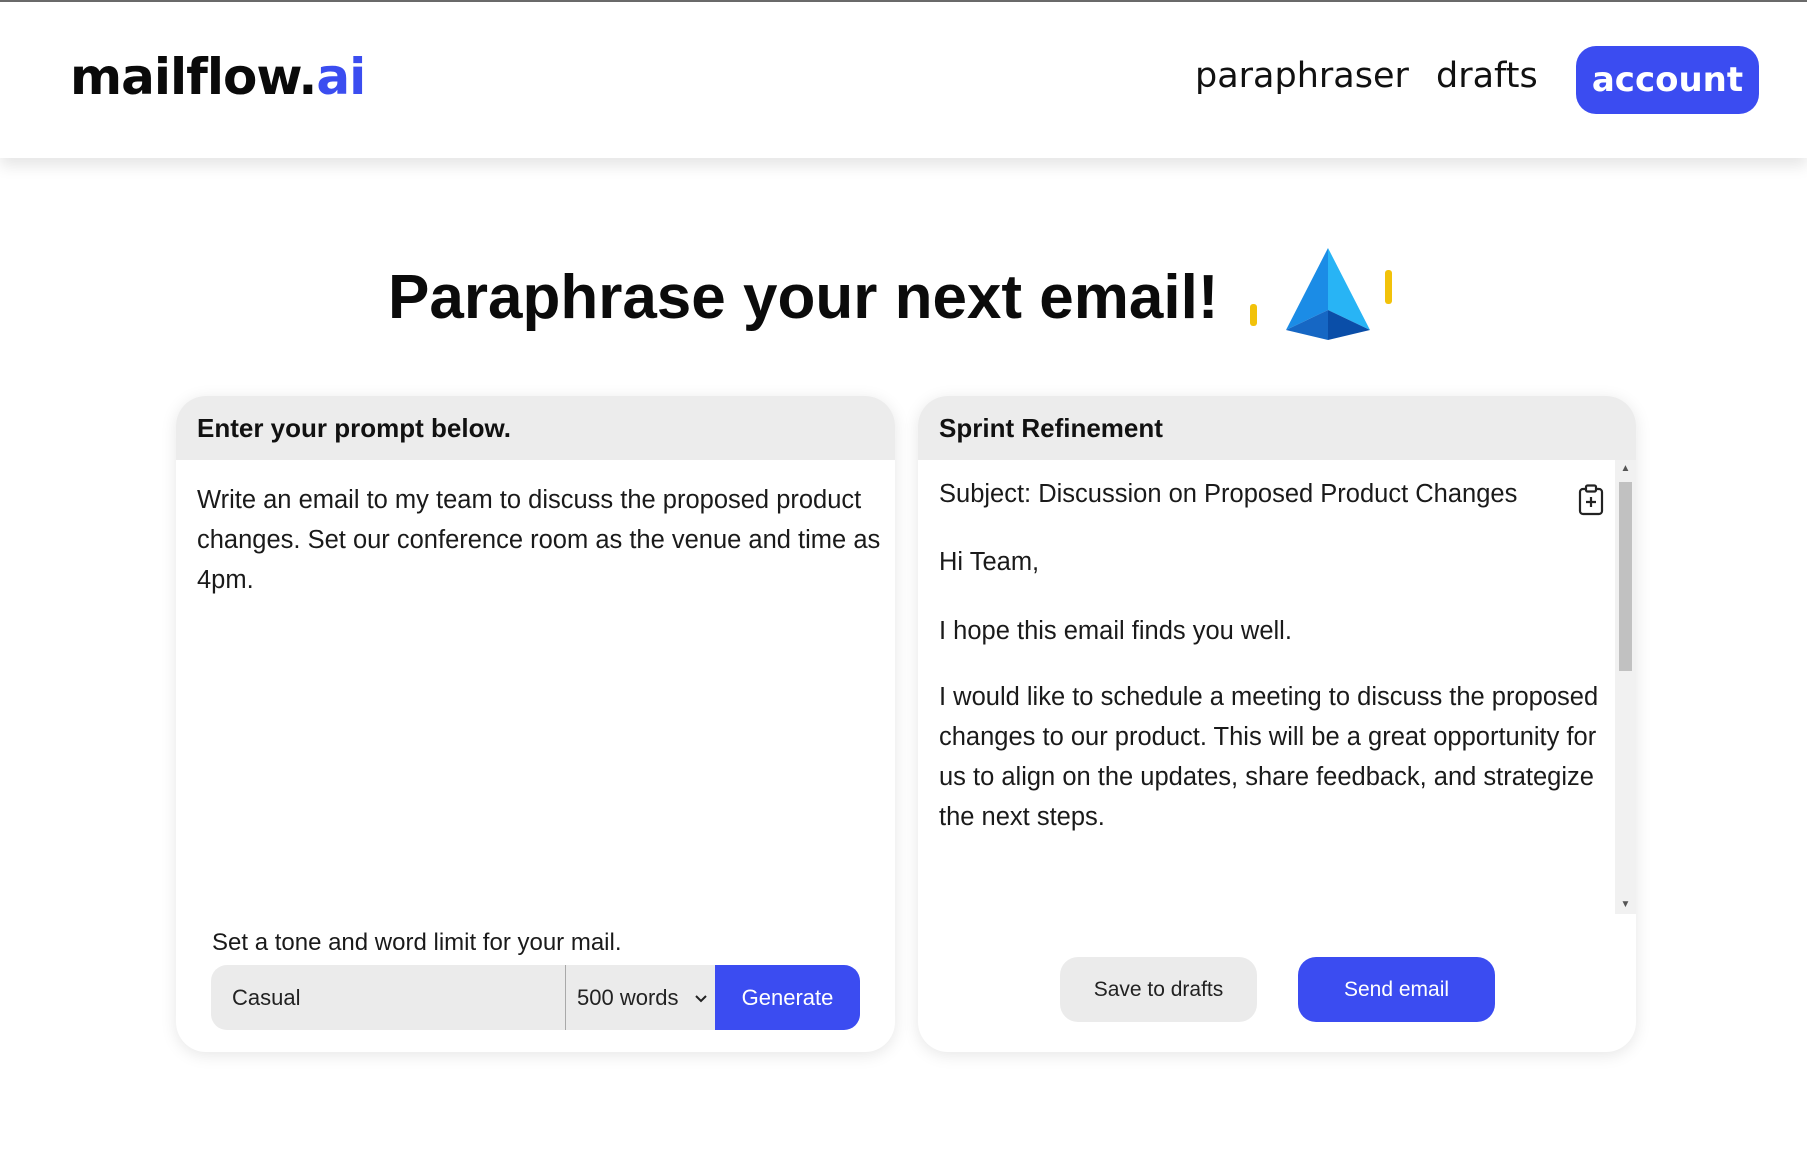  Describe the element at coordinates (787, 997) in the screenshot. I see `generate-button: Generate` at that location.